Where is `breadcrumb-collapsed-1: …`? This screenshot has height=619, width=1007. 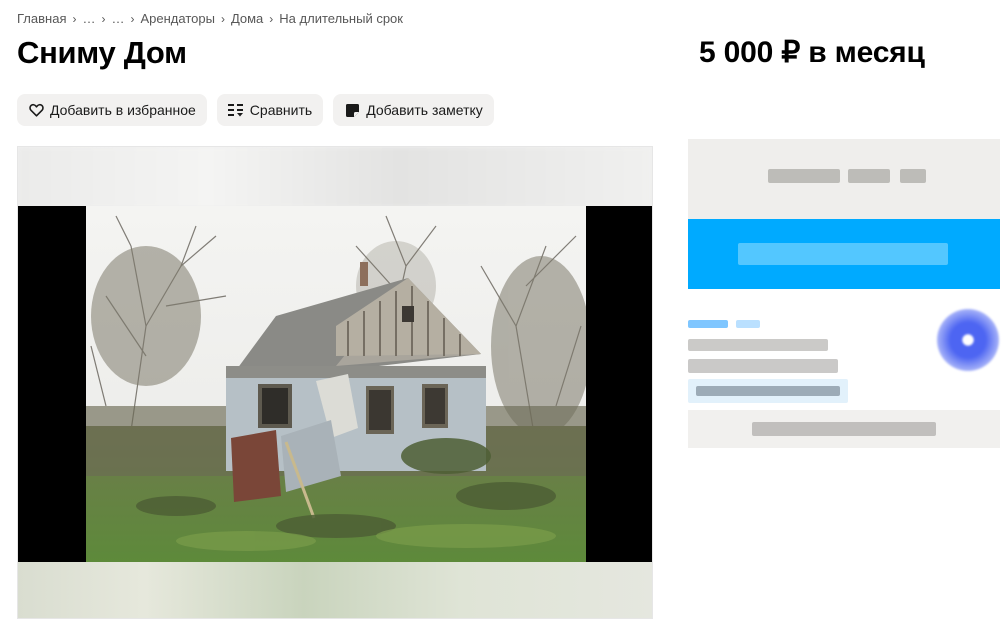
breadcrumb-collapsed-1: … is located at coordinates (88, 18).